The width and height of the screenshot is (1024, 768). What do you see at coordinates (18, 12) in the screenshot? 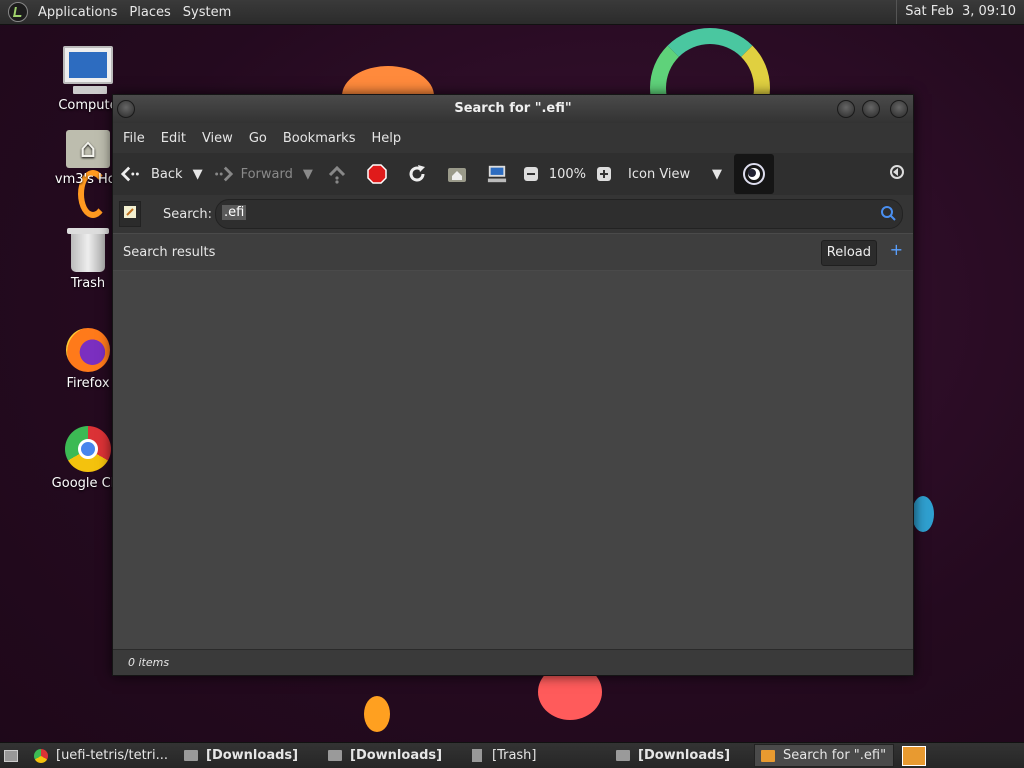
I see `mate-logo-icon` at bounding box center [18, 12].